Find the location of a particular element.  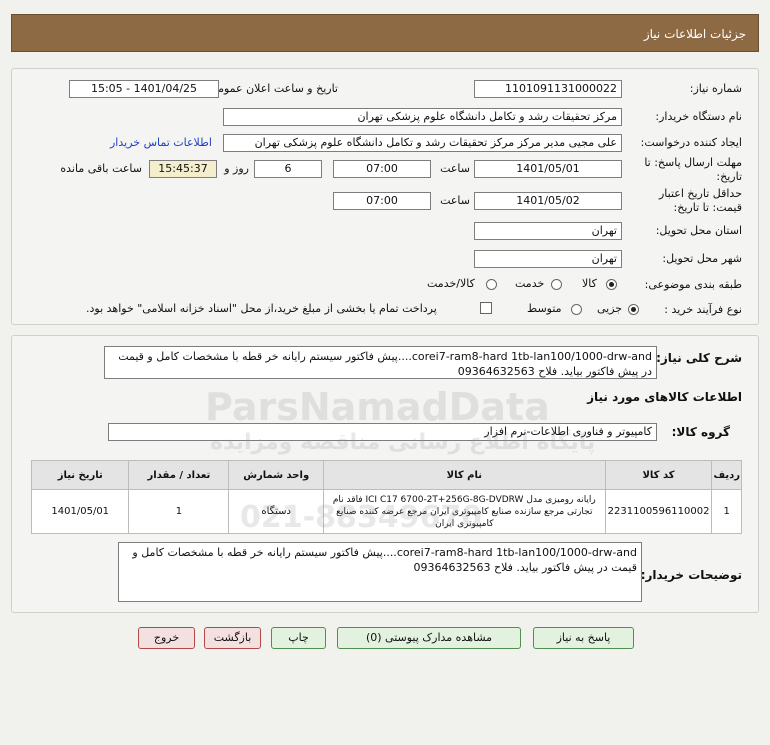

process-option-partial: جزیی is located at coordinates (610, 308).